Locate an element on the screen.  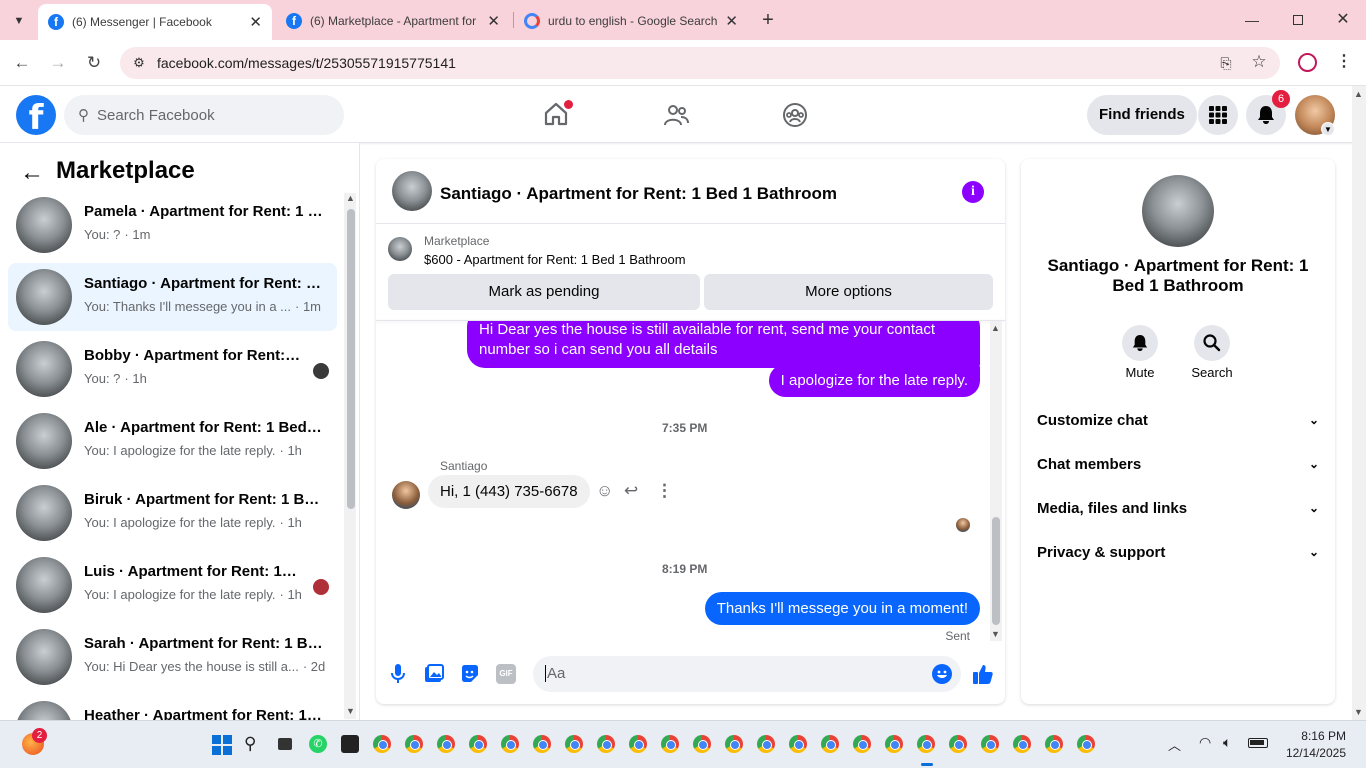
taskbar-search-icon: ⚲ is located at coordinates (250, 744).